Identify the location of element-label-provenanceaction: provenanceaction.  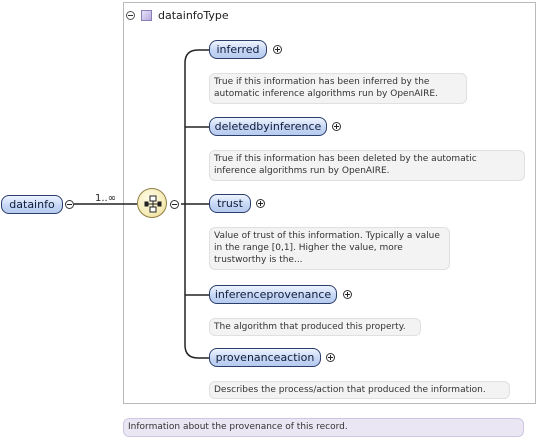
(265, 357).